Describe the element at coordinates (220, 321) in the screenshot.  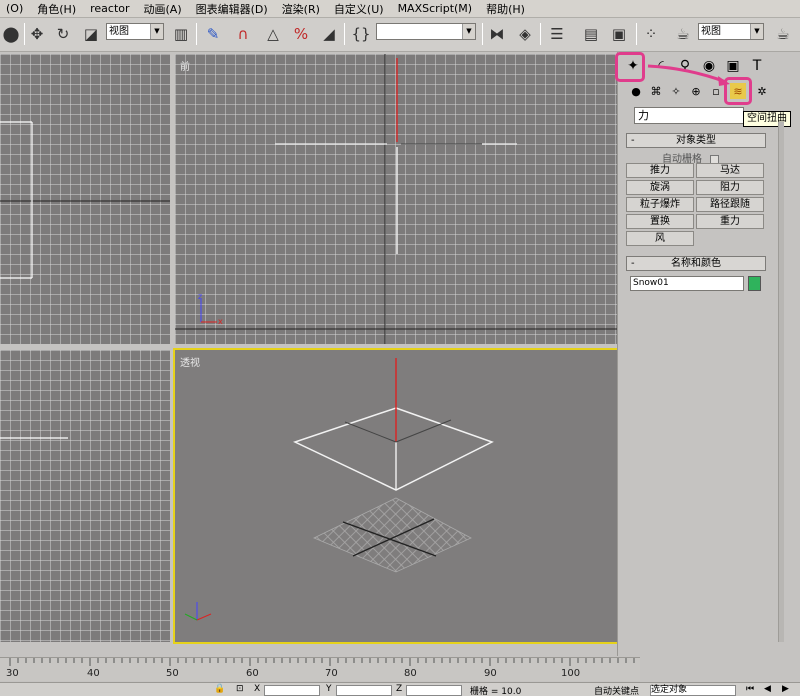
I see `svg-text: x` at that location.